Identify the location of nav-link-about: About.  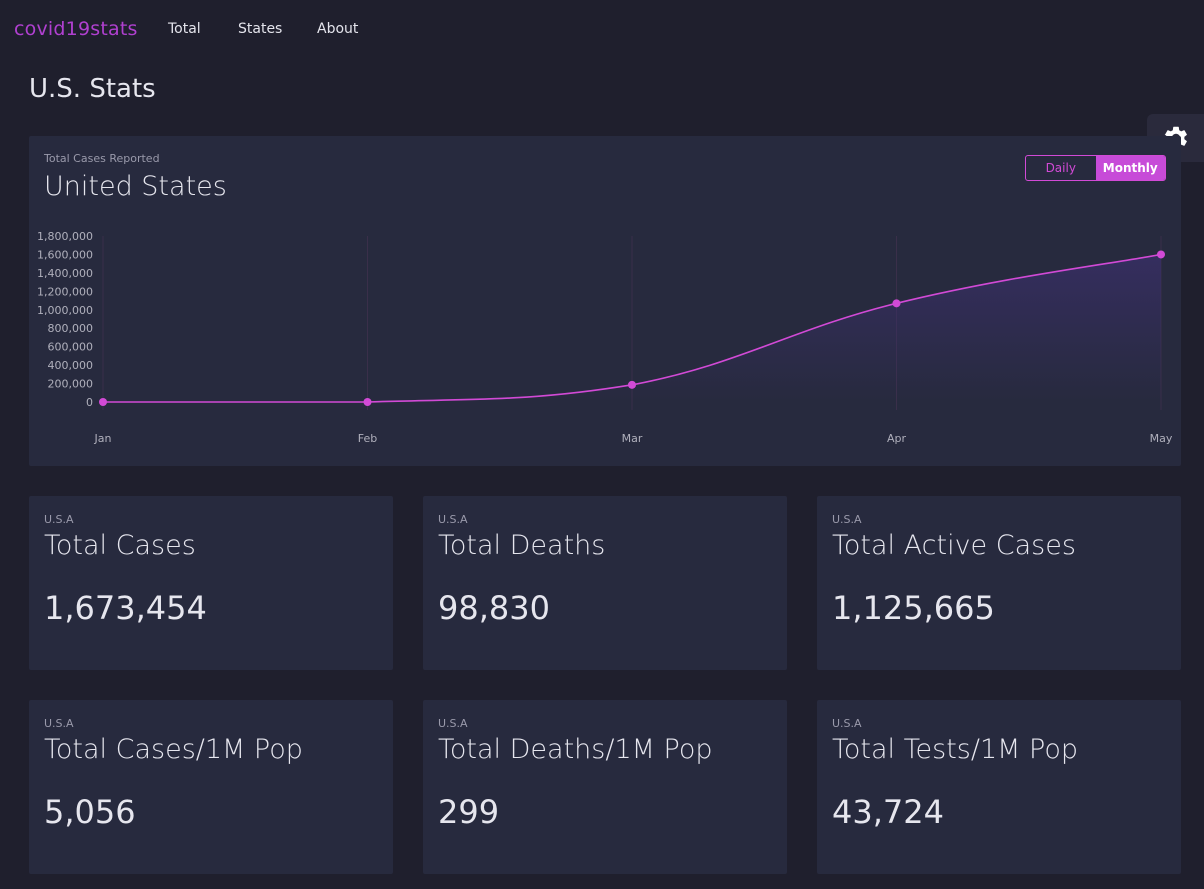
(337, 29).